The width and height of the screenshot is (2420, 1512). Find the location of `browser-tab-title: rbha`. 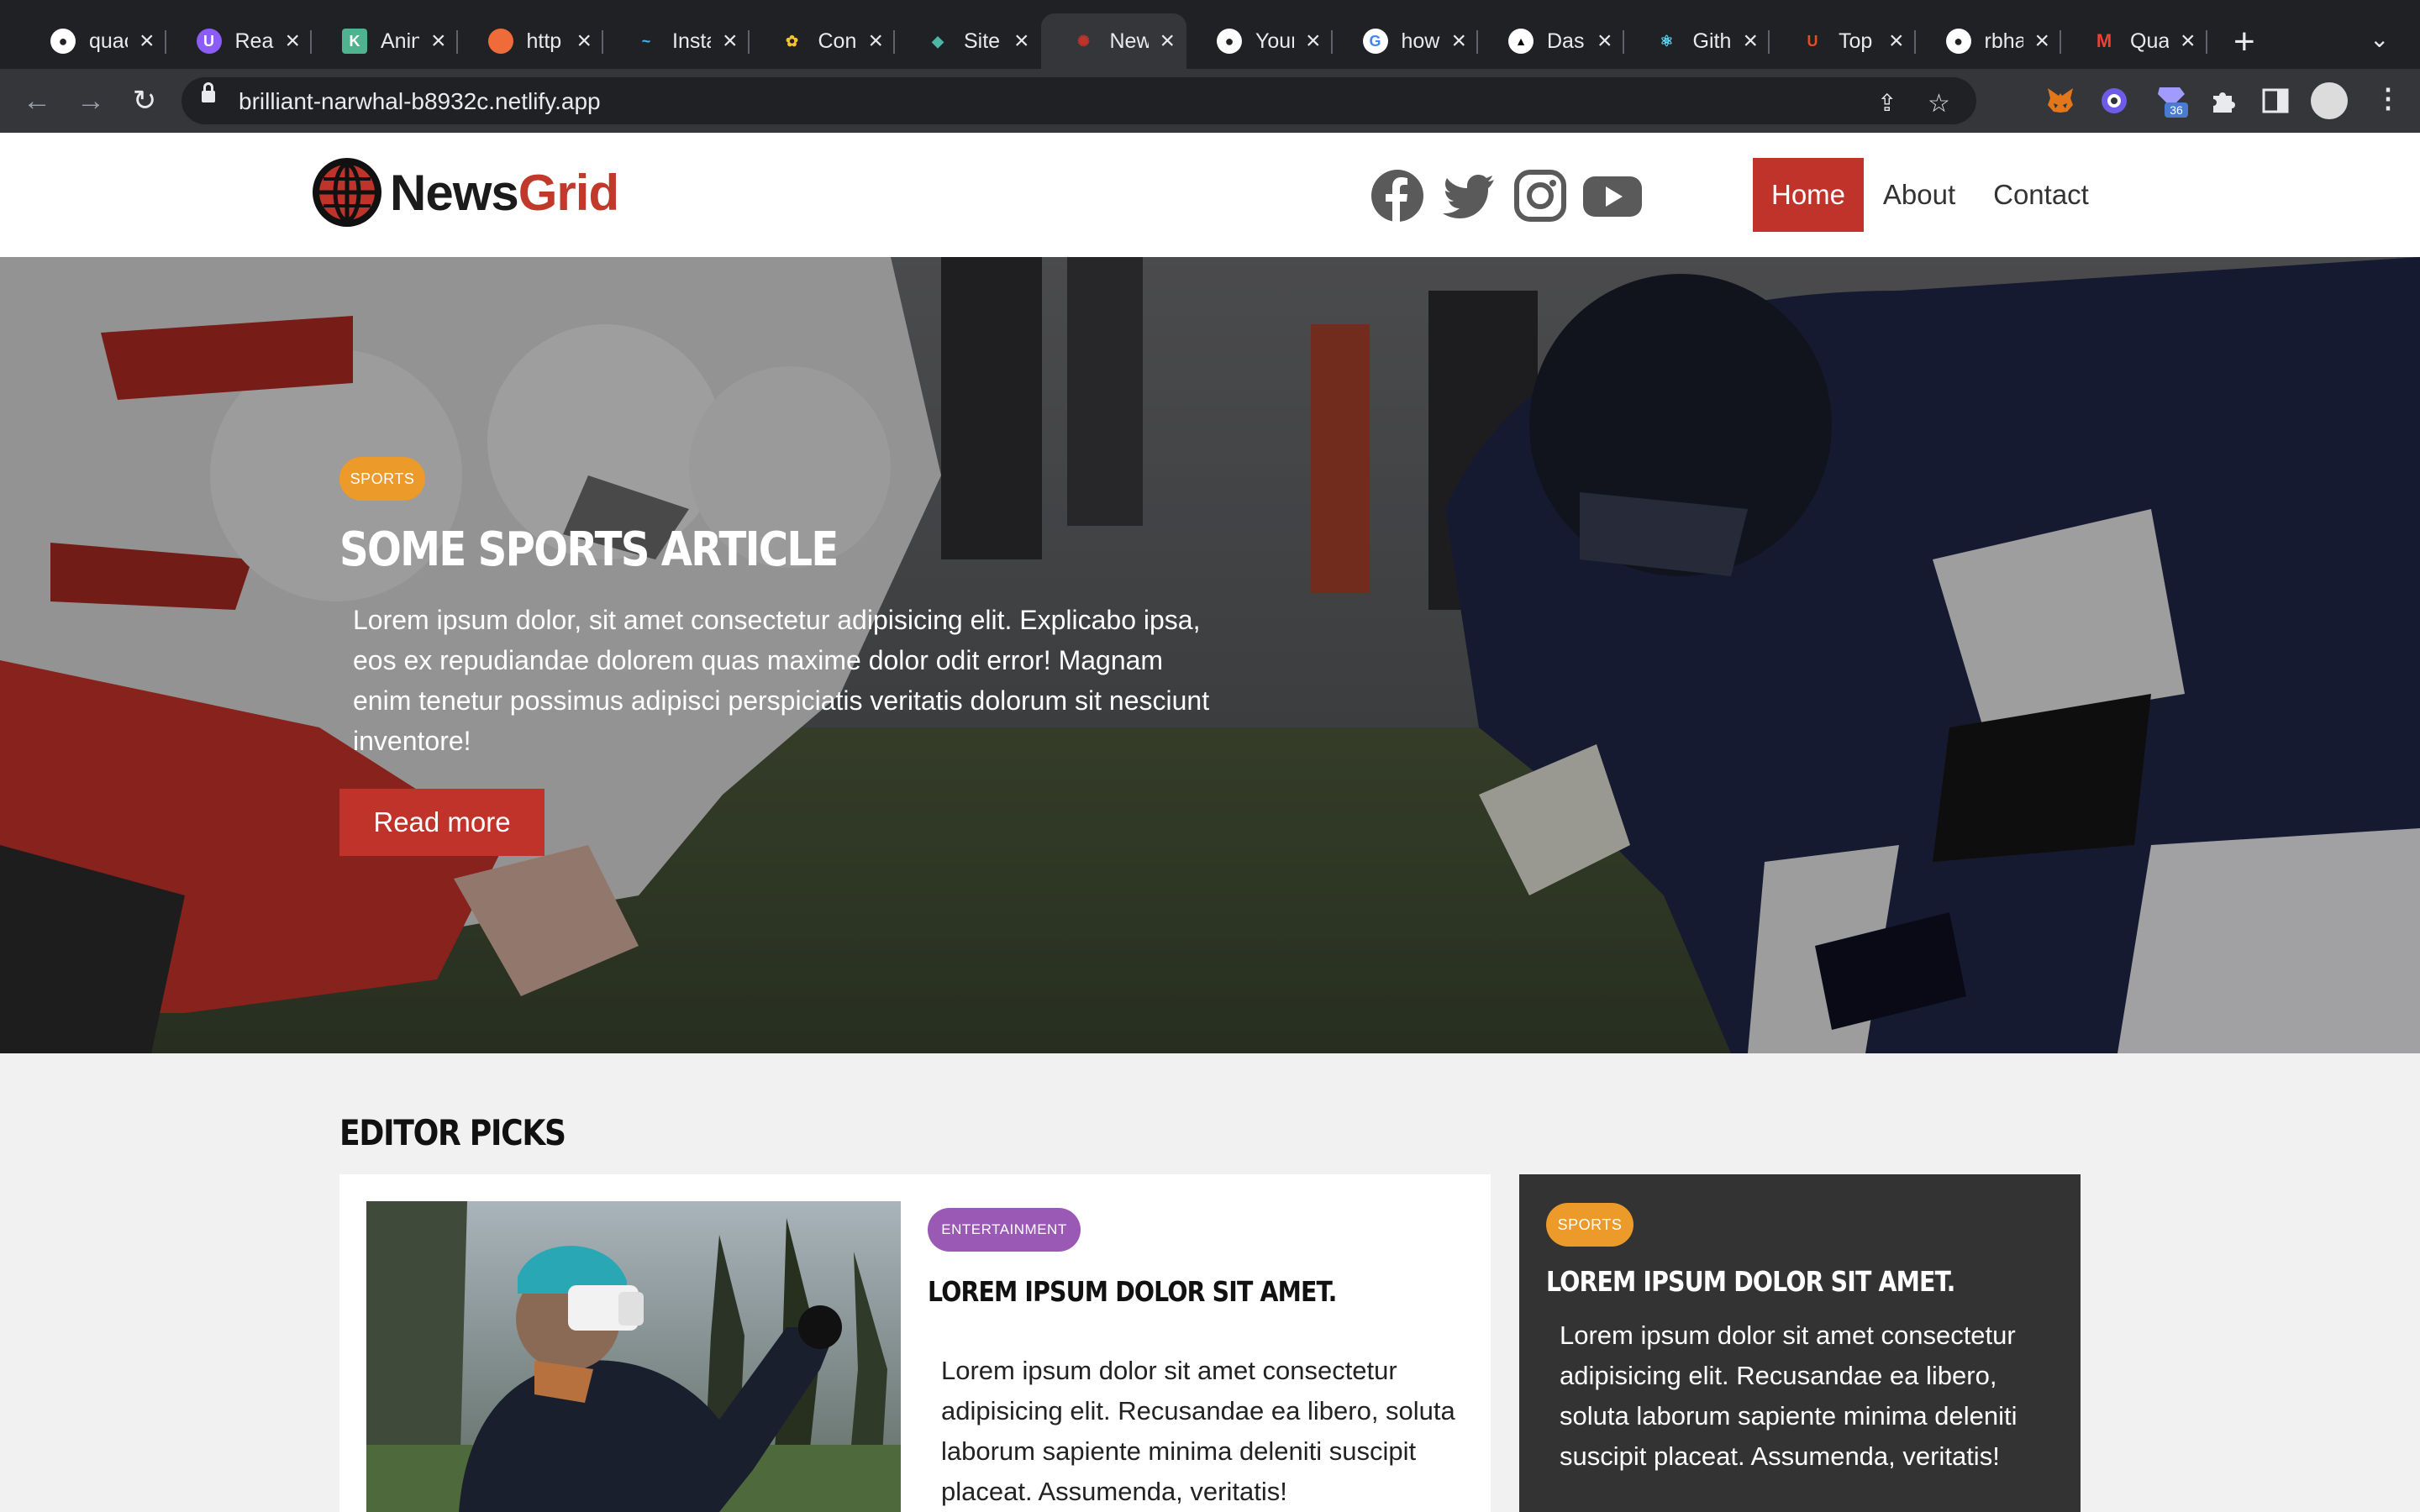

browser-tab-title: rbha is located at coordinates (2003, 41).